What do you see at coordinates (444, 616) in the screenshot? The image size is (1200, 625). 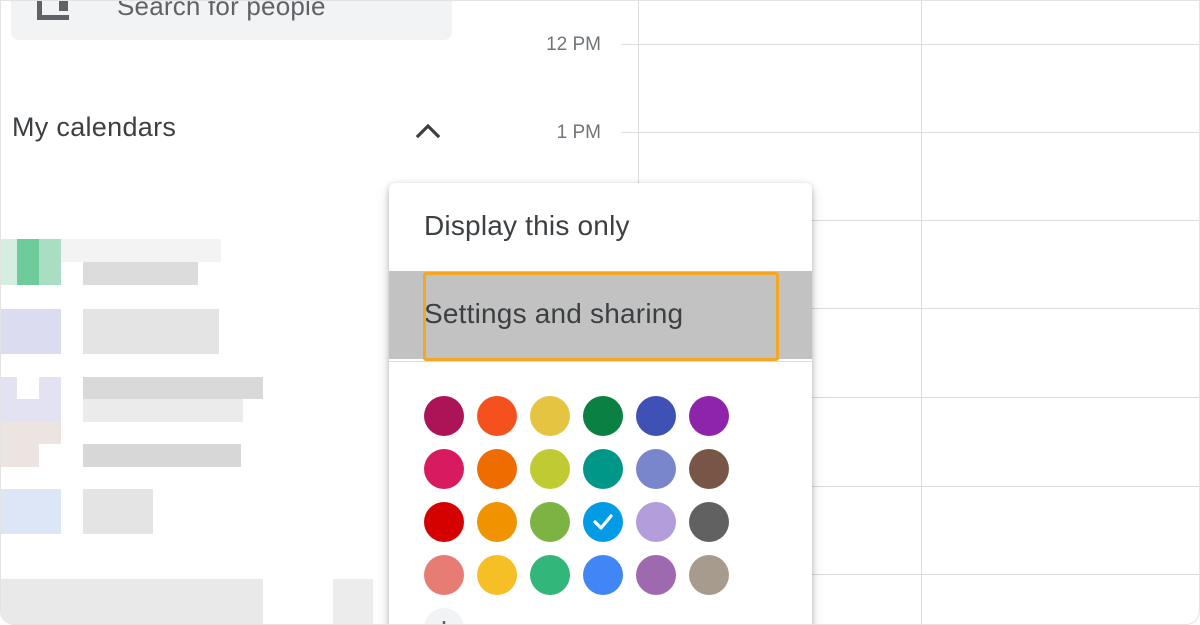 I see `add-custom-color-button` at bounding box center [444, 616].